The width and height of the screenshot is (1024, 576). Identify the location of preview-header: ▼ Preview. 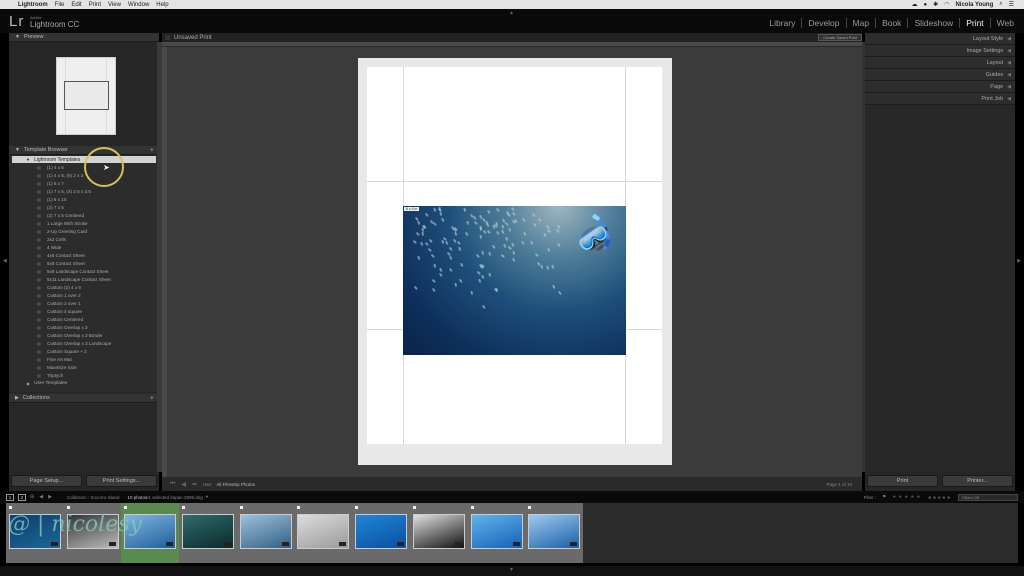
(84, 37).